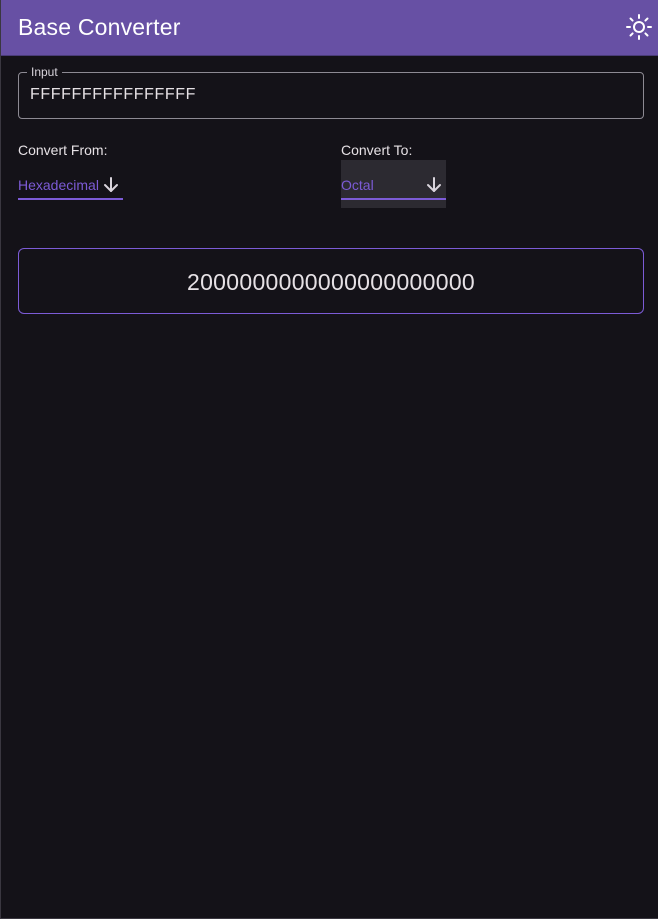 The image size is (658, 919). I want to click on app-title: Base Converter, so click(99, 27).